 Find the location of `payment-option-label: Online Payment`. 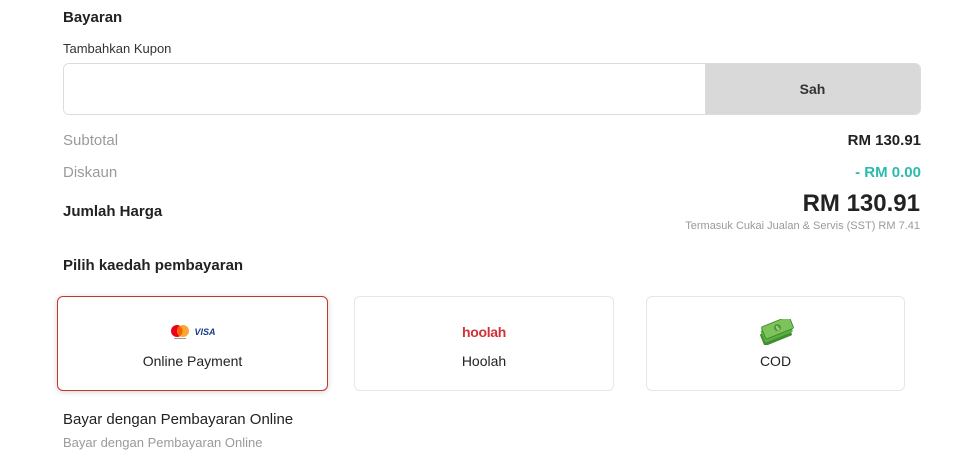

payment-option-label: Online Payment is located at coordinates (192, 360).